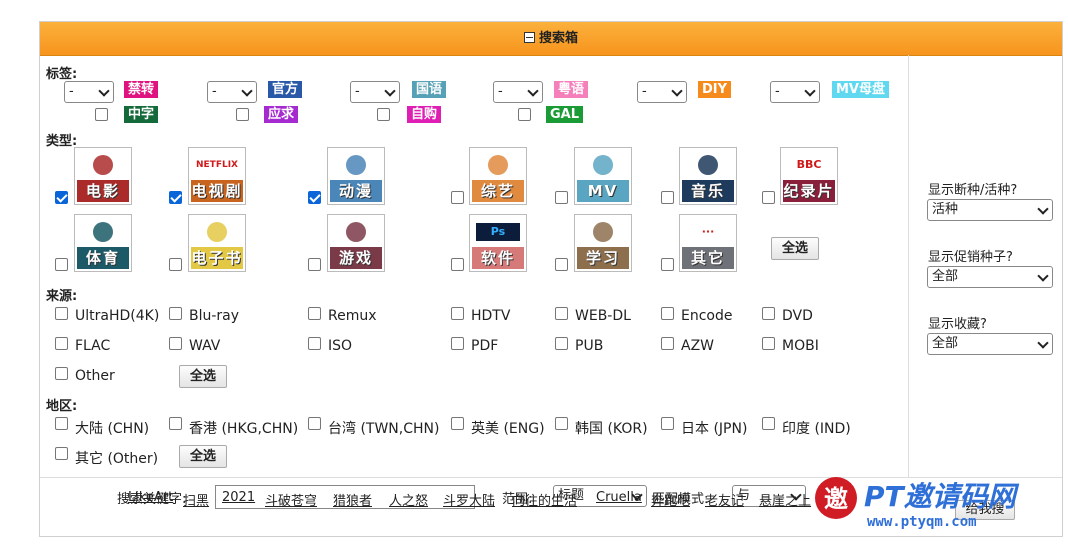 The width and height of the screenshot is (1068, 547). I want to click on tag-select-2: -, so click(375, 92).